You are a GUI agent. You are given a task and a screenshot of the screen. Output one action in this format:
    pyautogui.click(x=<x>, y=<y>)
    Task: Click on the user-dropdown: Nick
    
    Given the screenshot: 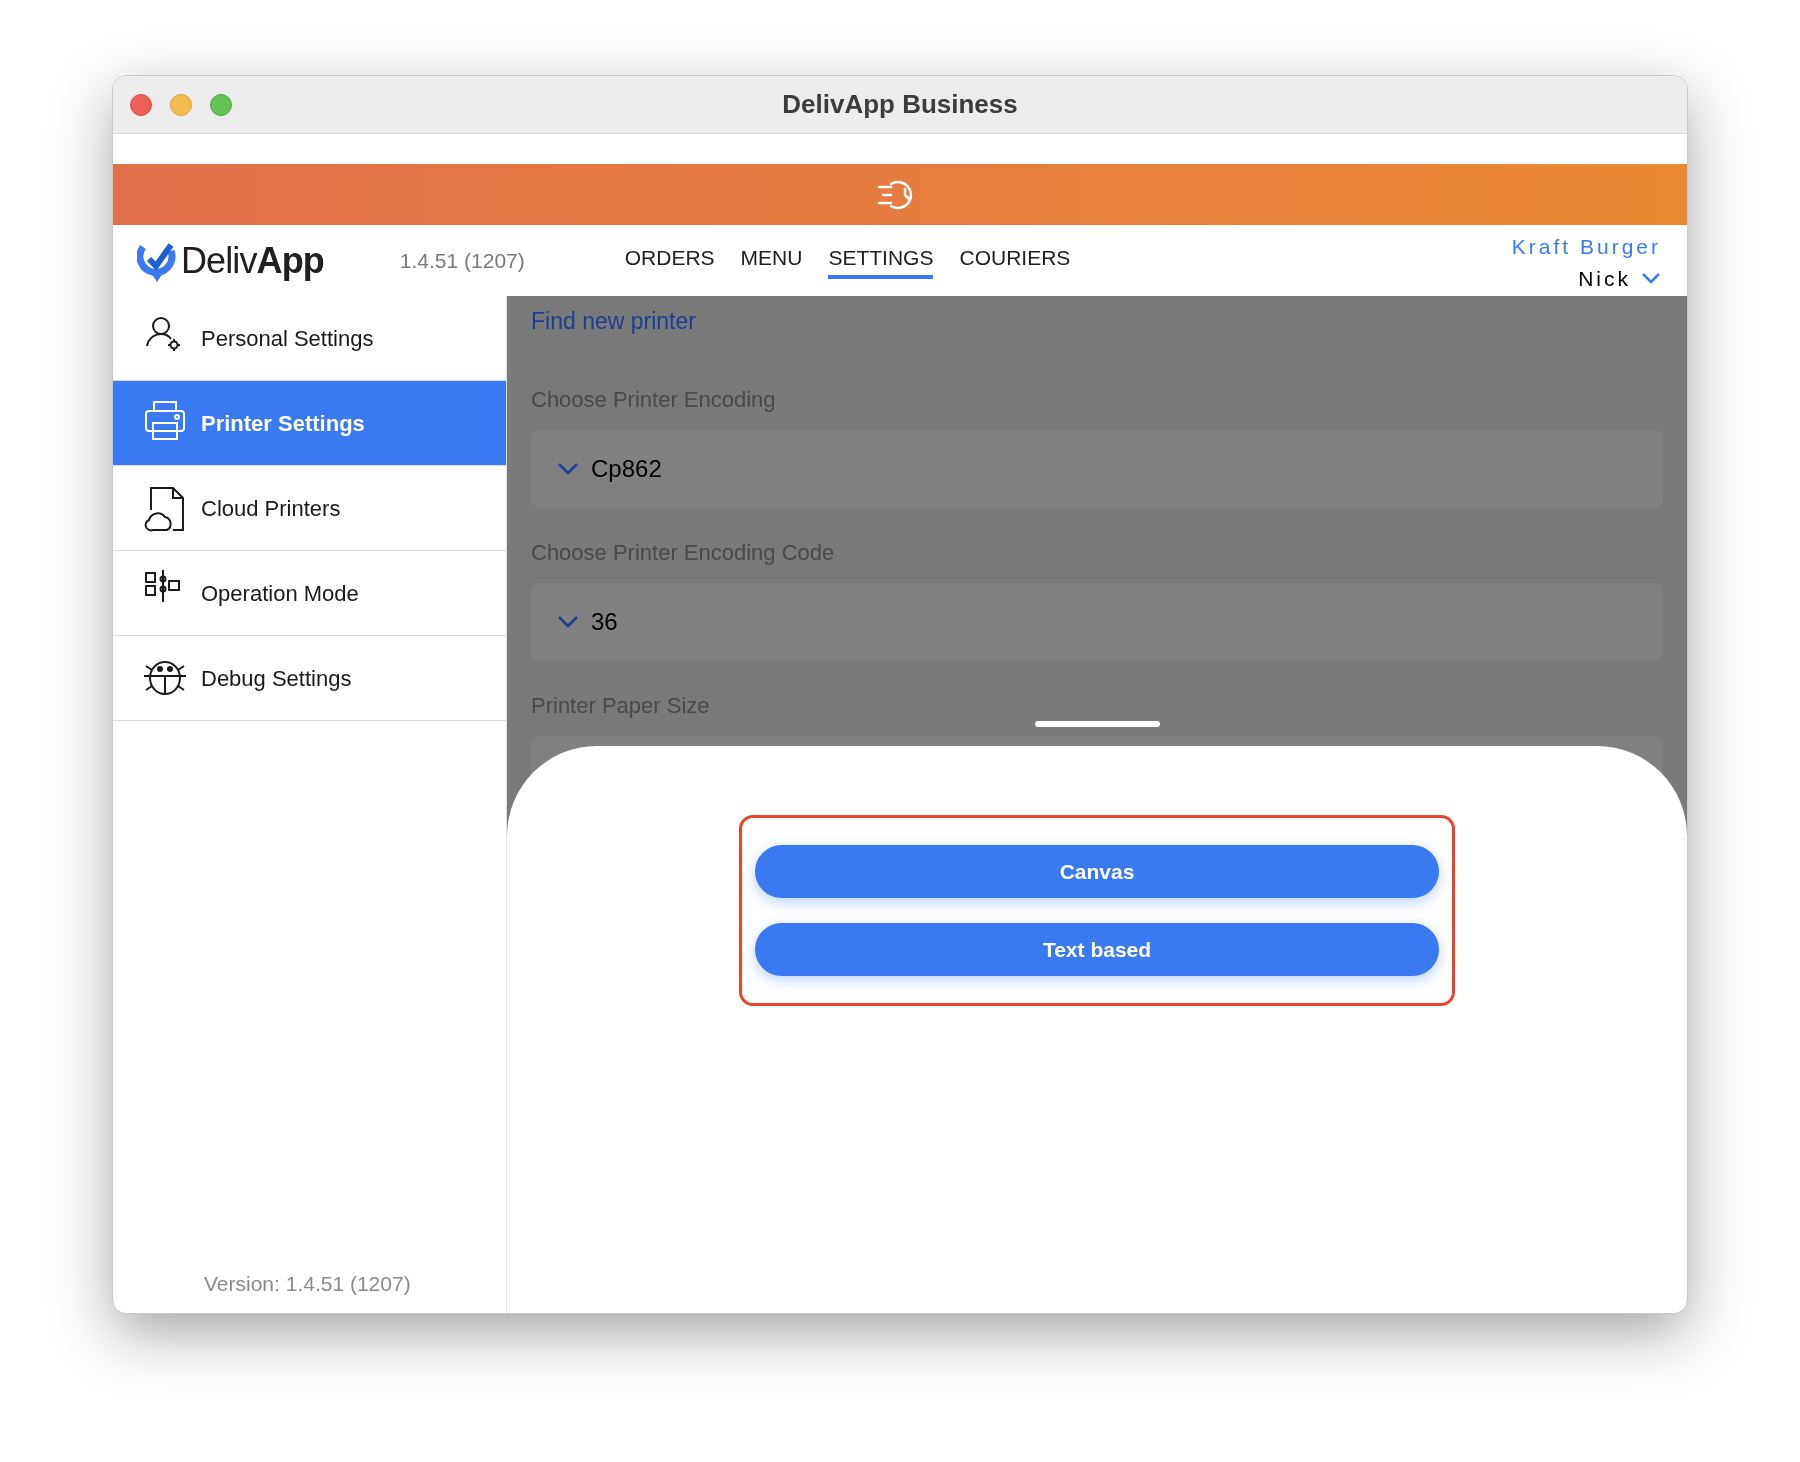 What is the action you would take?
    pyautogui.click(x=1619, y=278)
    